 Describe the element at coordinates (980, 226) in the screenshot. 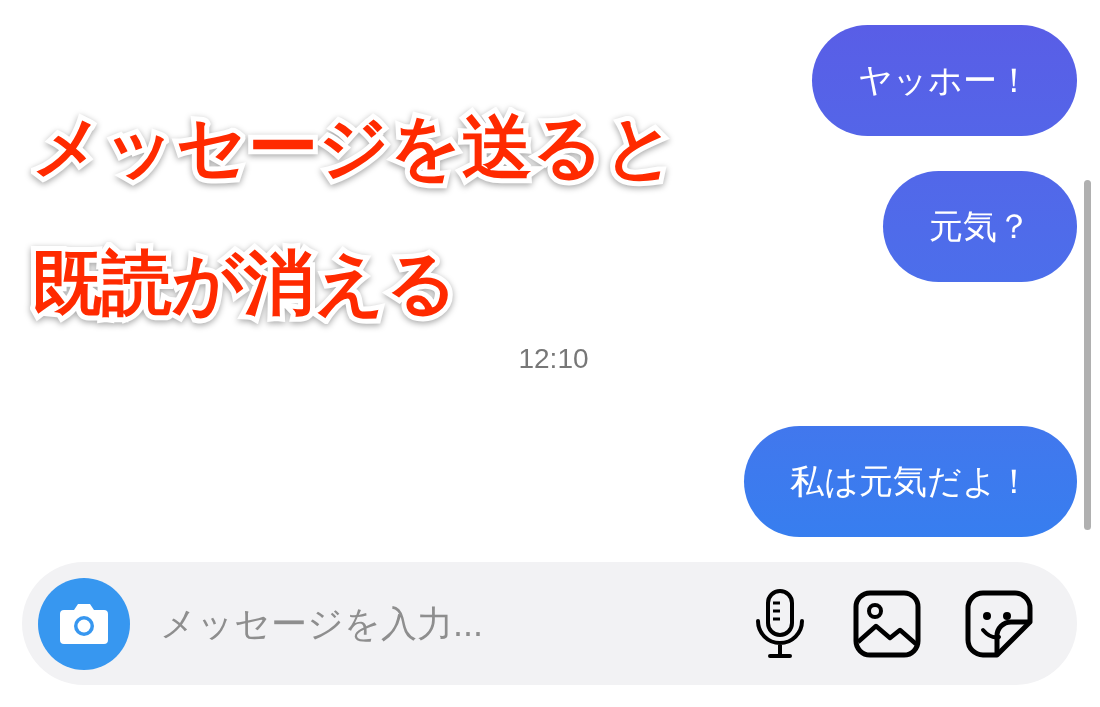

I see `message-bubble: 元気？` at that location.